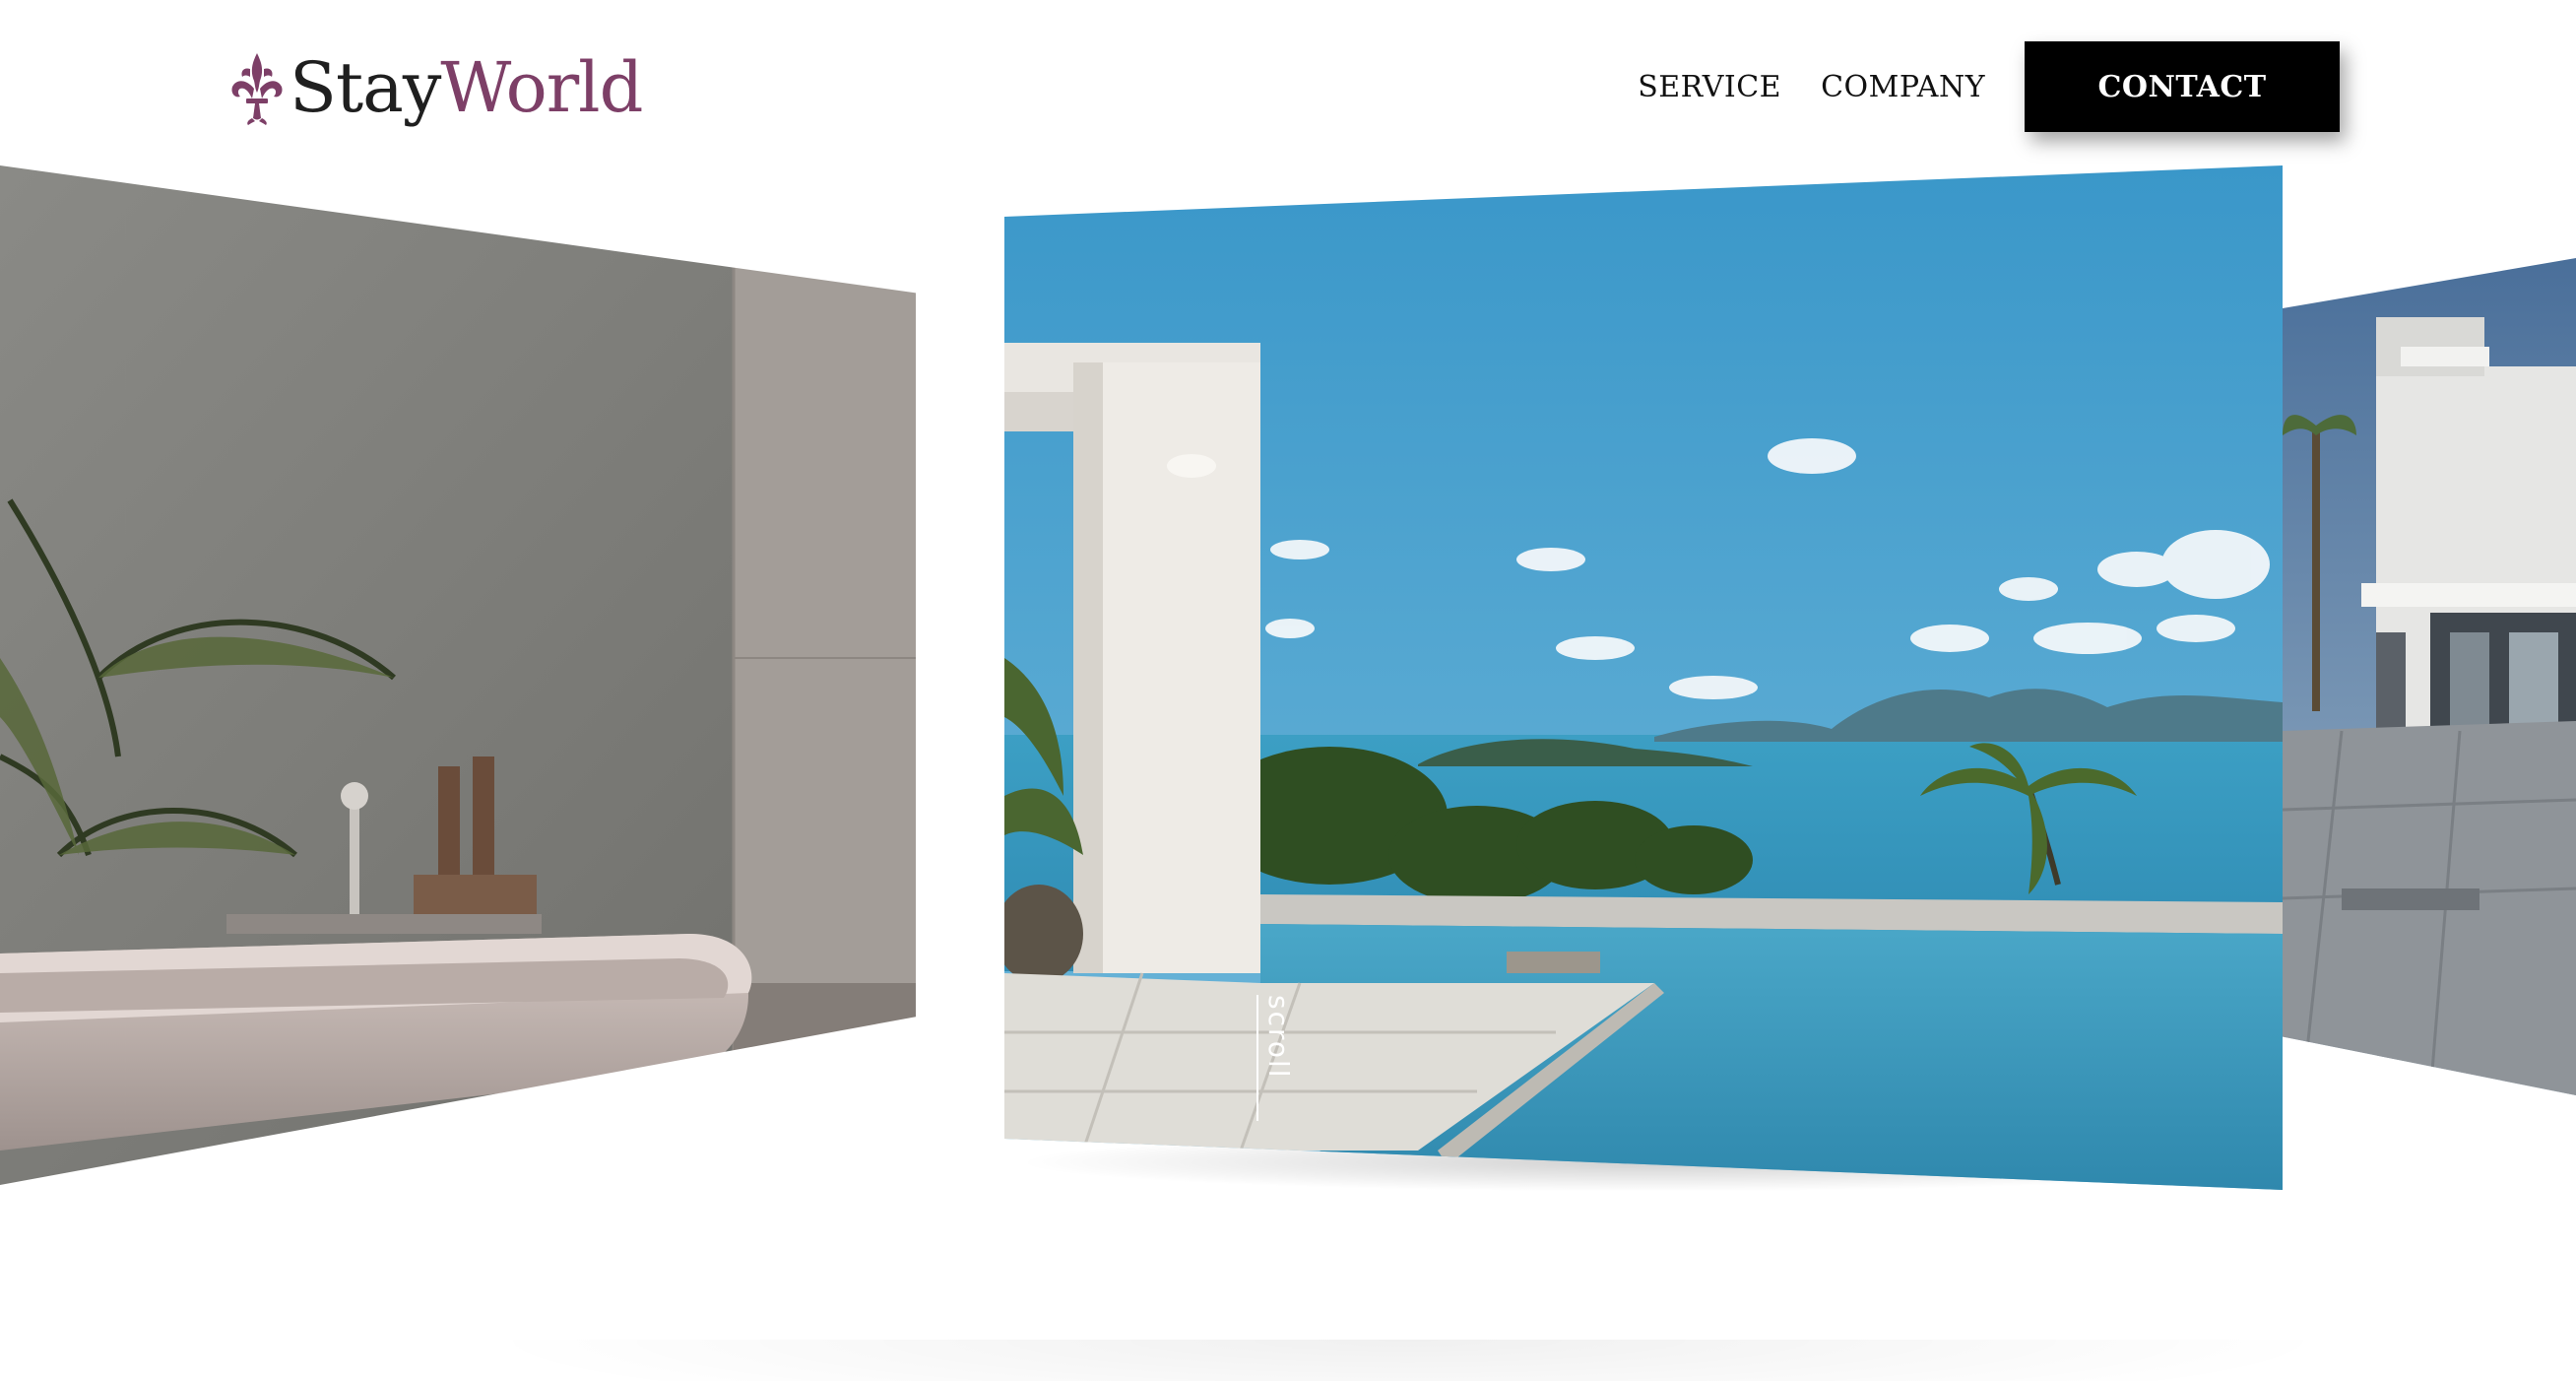  What do you see at coordinates (1408, 1360) in the screenshot?
I see `bottom-section-shadow` at bounding box center [1408, 1360].